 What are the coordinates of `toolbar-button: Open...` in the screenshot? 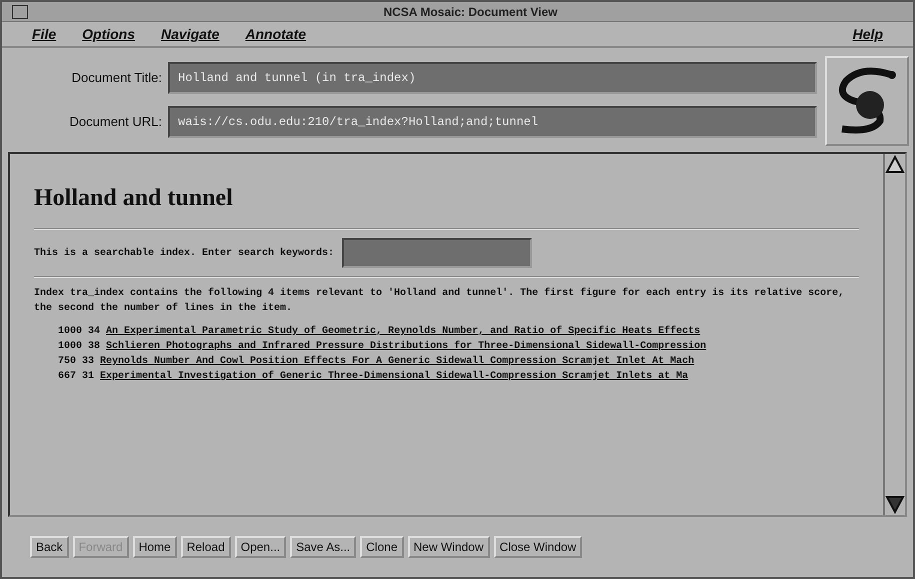 It's located at (260, 547).